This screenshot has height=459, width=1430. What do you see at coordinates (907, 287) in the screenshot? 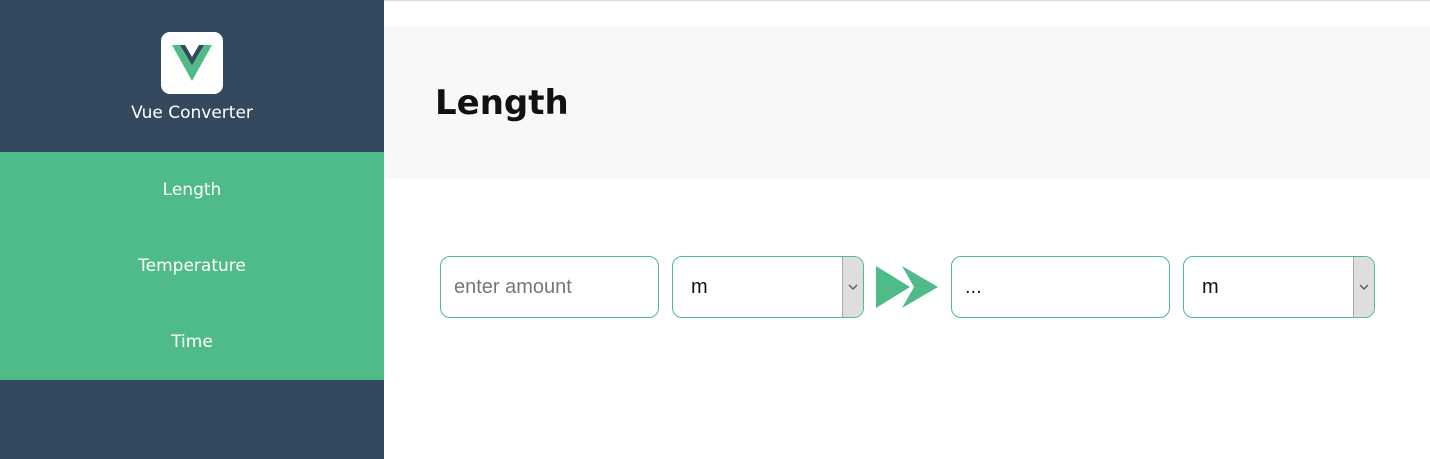
I see `double-chevron-right-icon` at bounding box center [907, 287].